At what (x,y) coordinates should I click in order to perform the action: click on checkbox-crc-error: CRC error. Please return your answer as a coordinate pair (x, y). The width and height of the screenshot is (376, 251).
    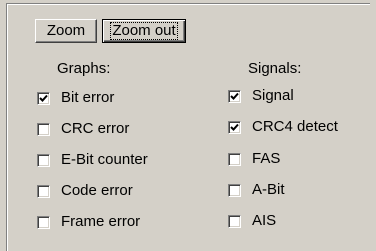
    Looking at the image, I should click on (83, 129).